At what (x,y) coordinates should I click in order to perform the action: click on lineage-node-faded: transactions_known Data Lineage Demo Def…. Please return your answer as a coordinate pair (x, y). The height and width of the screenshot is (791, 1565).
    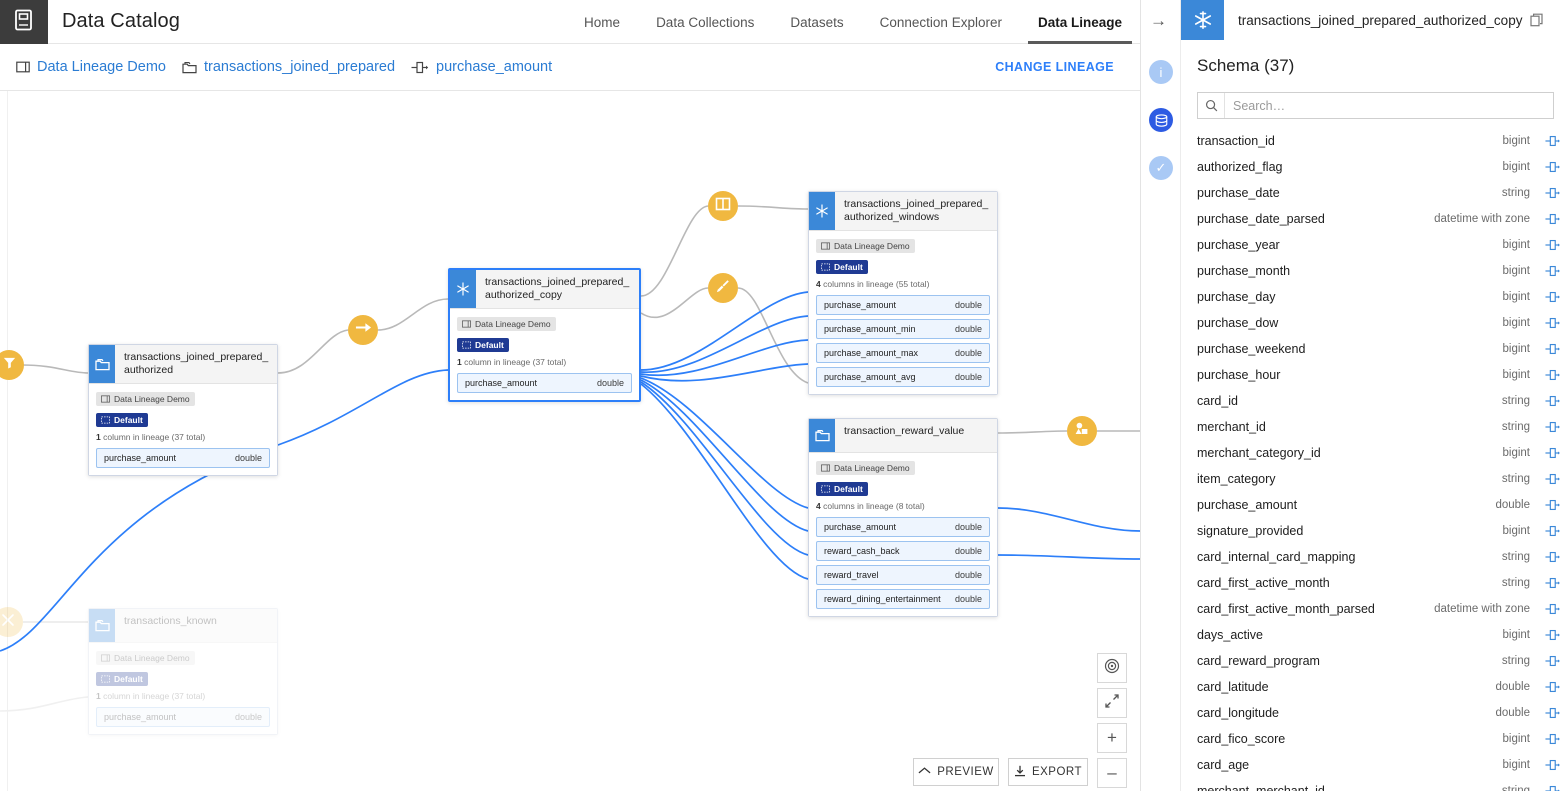
    Looking at the image, I should click on (183, 671).